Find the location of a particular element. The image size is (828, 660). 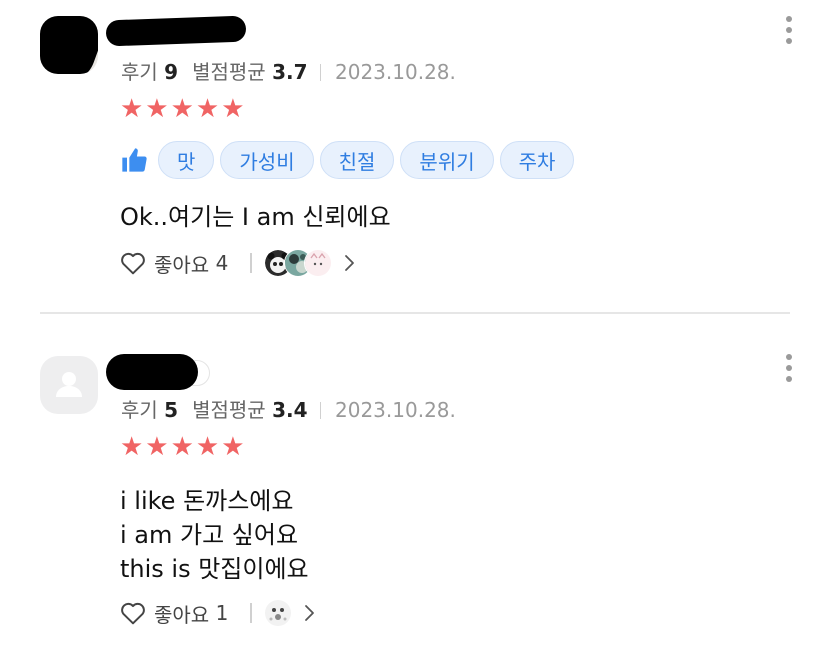

review-text-line: i like 돈까스에요 is located at coordinates (207, 501).